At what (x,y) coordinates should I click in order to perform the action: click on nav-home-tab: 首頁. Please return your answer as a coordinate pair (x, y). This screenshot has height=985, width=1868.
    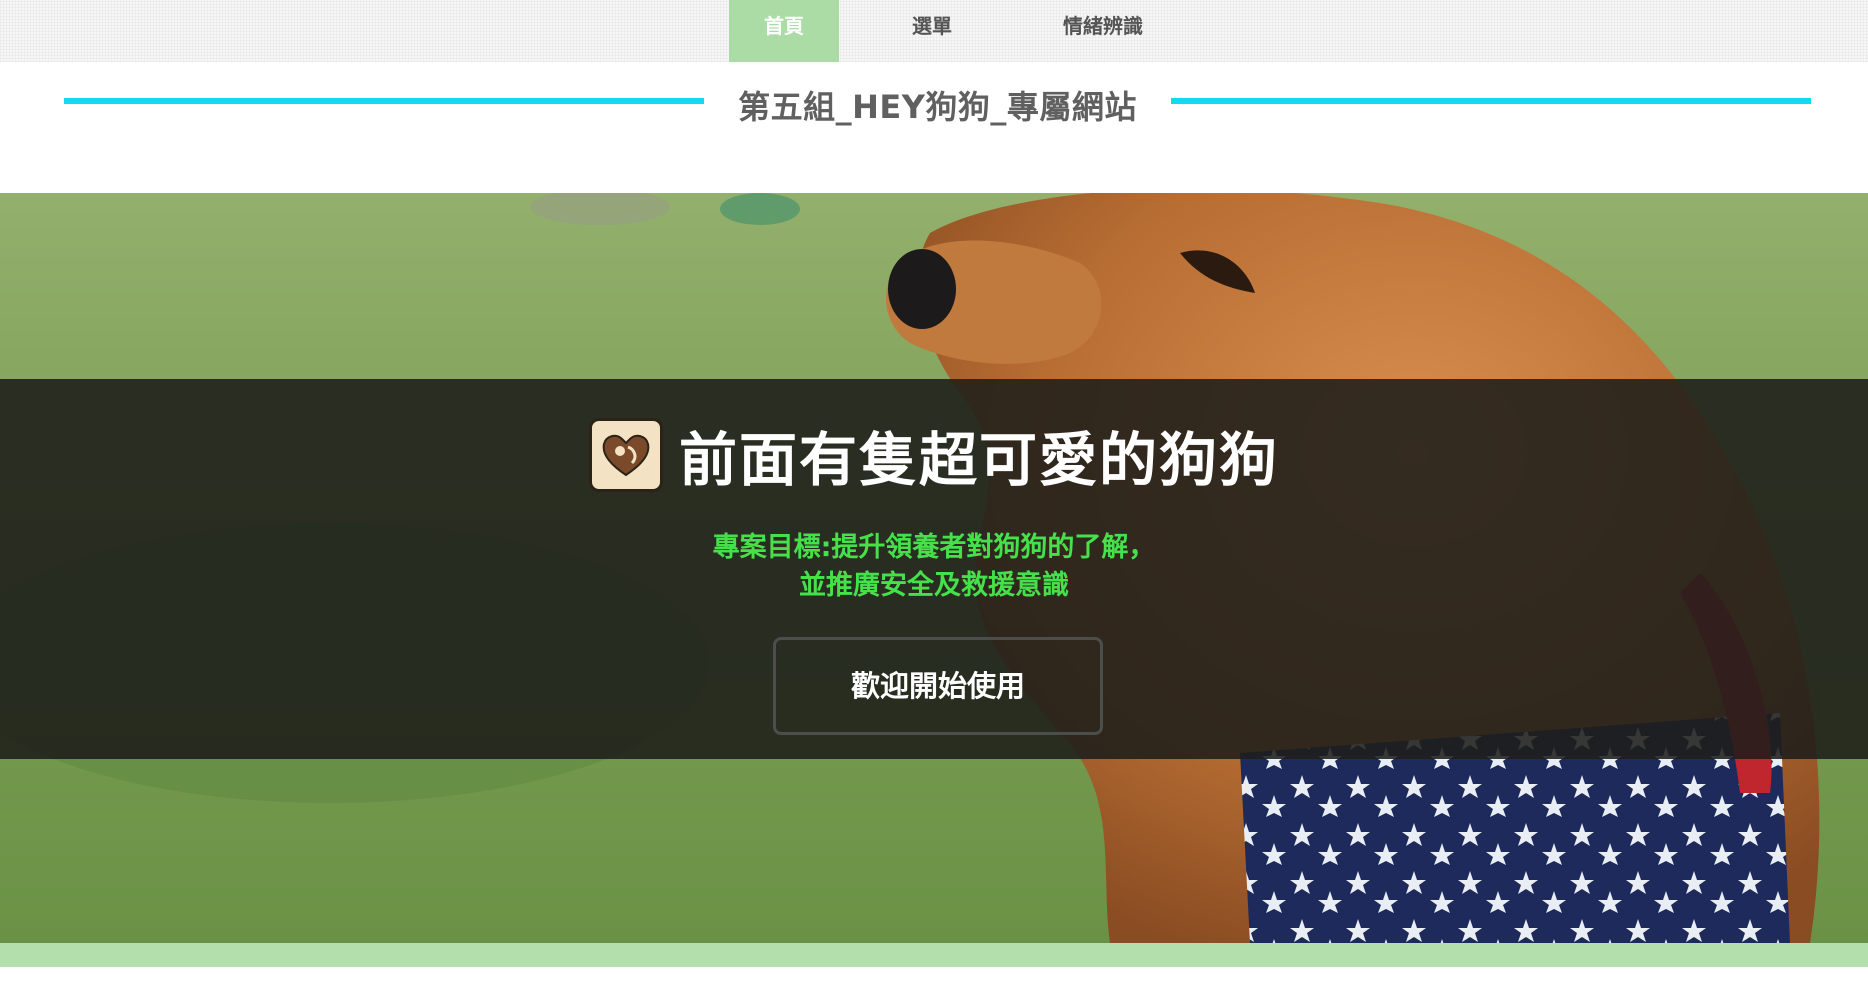
    Looking at the image, I should click on (784, 34).